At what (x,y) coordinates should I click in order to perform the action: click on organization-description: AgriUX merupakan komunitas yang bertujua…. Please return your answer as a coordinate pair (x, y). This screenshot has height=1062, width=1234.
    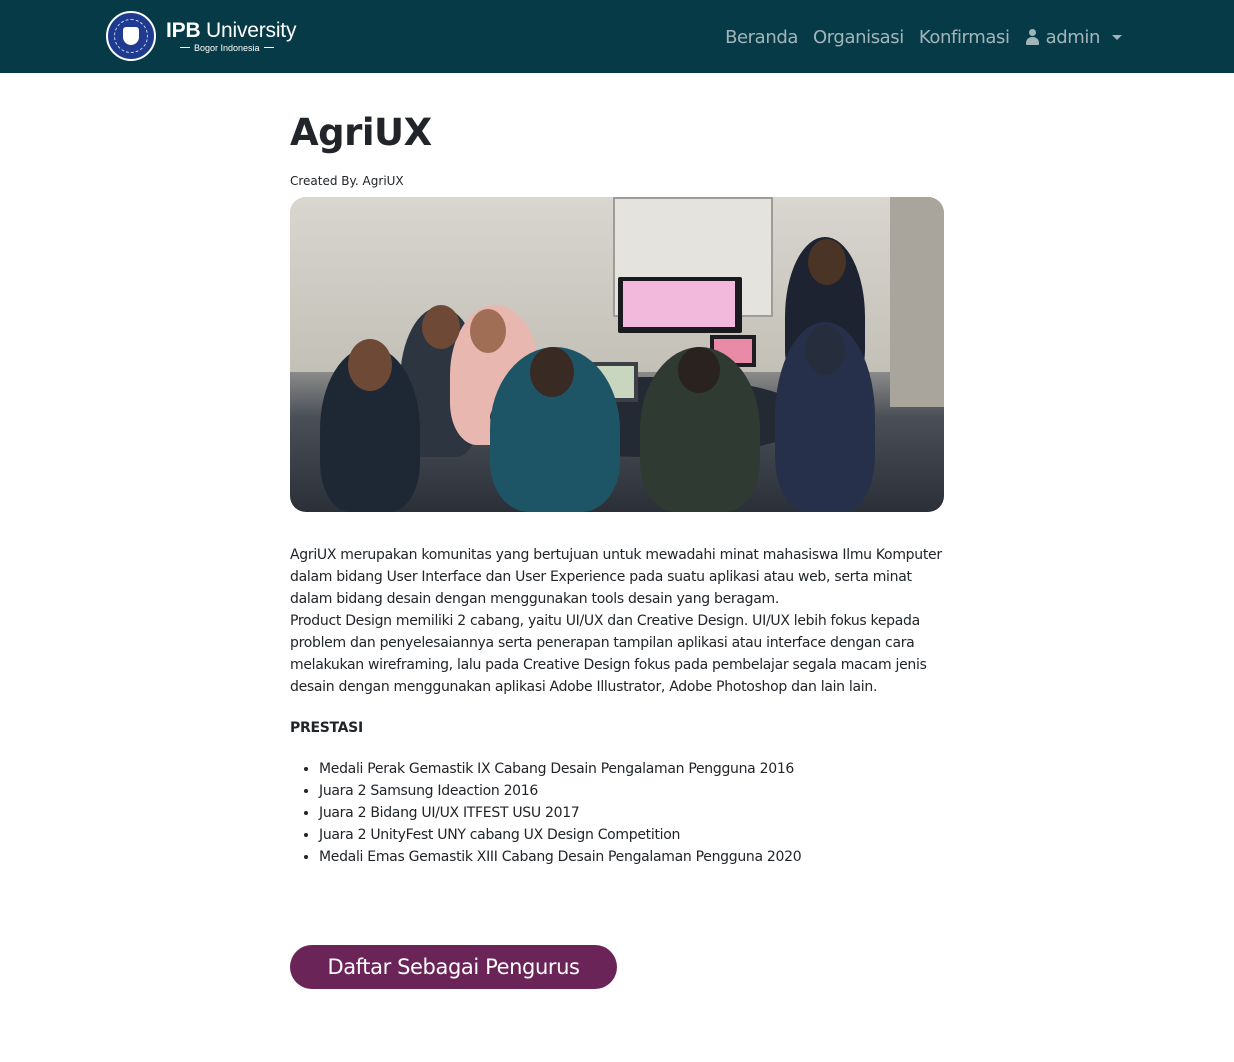
    Looking at the image, I should click on (617, 621).